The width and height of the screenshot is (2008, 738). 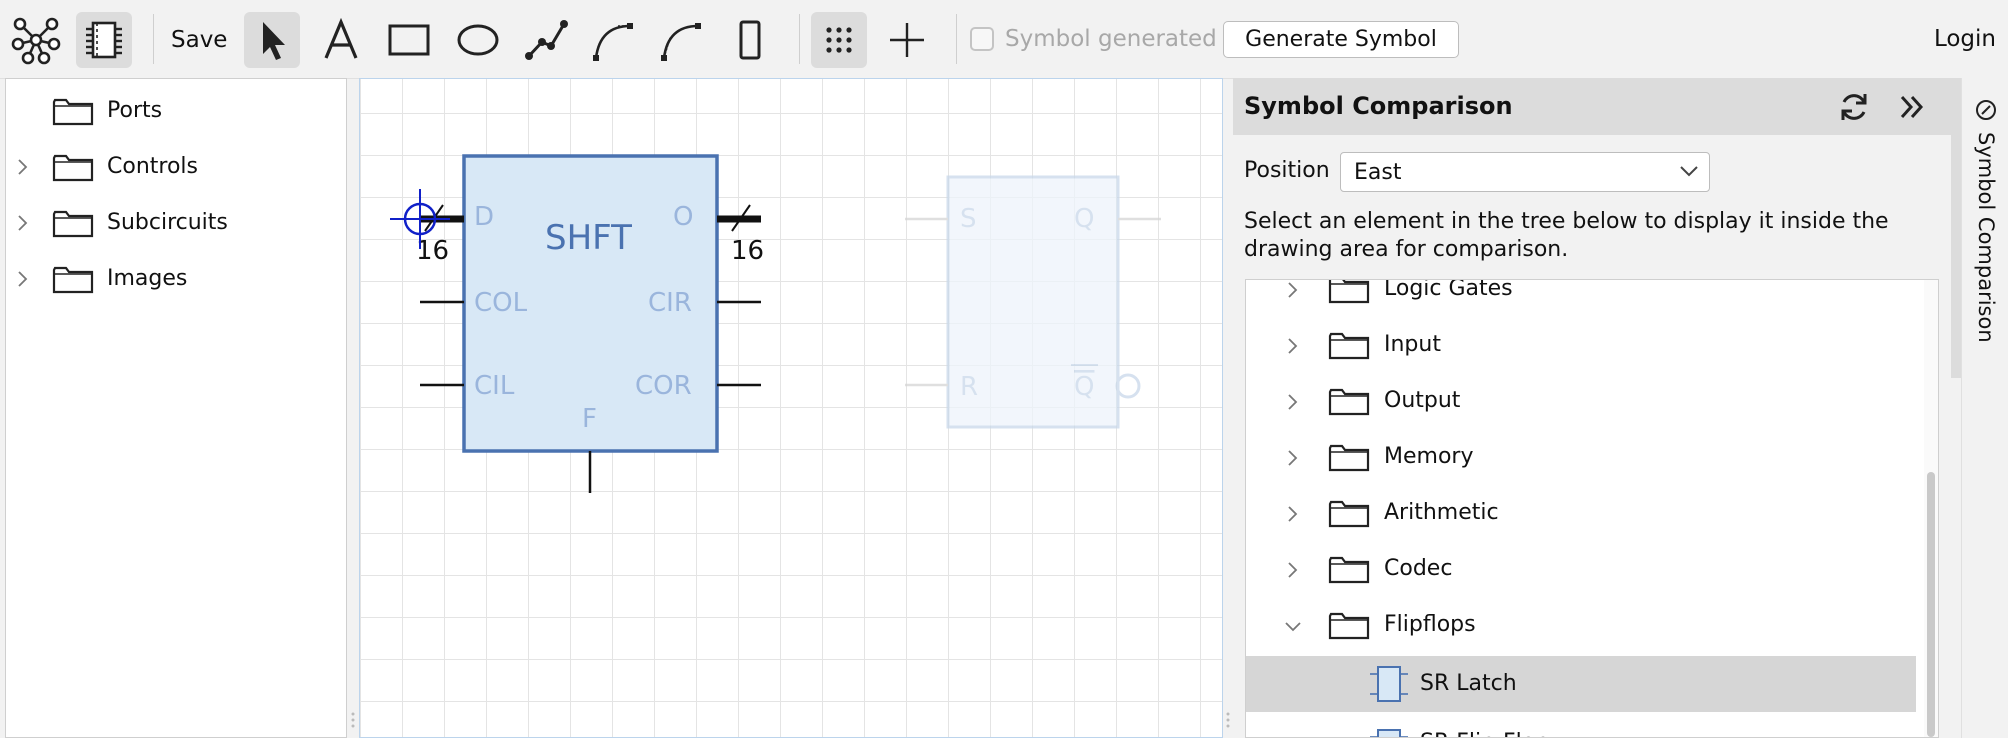 What do you see at coordinates (1525, 172) in the screenshot?
I see `position-select: East` at bounding box center [1525, 172].